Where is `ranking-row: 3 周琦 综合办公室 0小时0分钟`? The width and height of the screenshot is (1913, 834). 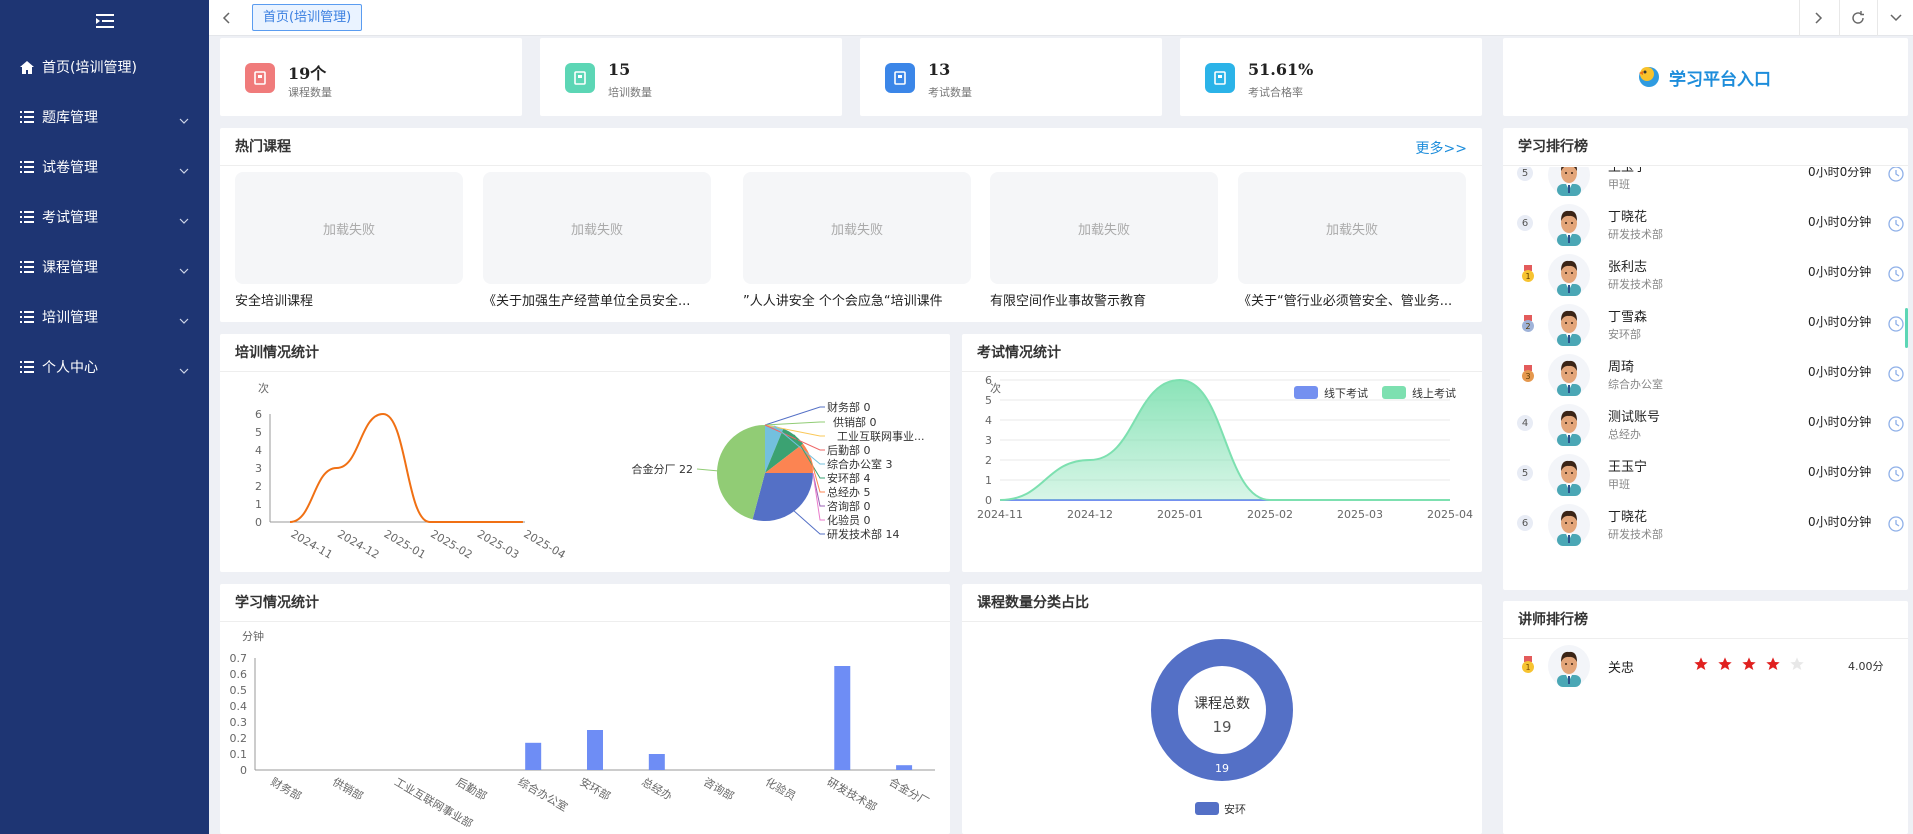
ranking-row: 3 周琦 综合办公室 0小时0分钟 is located at coordinates (1705, 375).